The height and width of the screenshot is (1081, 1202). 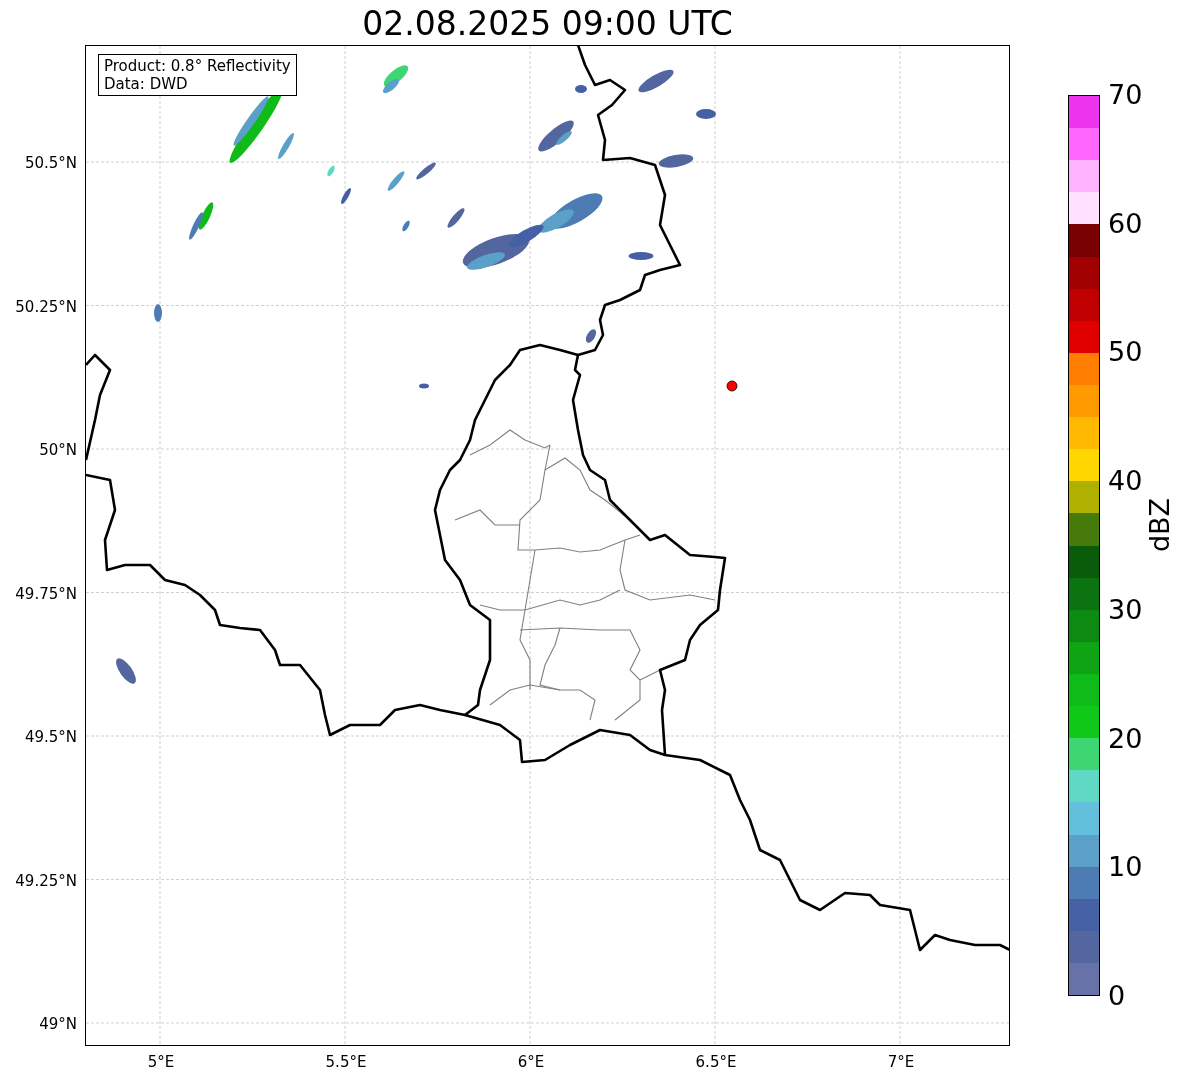 I want to click on color-scale-label: dBZ, so click(x=1160, y=525).